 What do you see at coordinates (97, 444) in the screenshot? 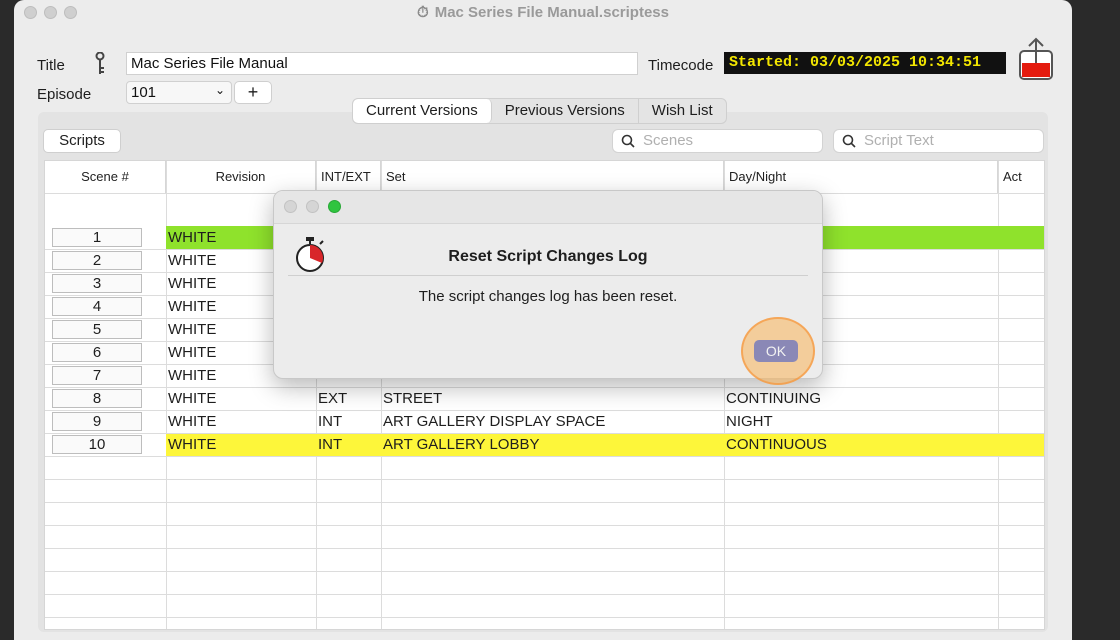
I see `scene-number-button: 10` at bounding box center [97, 444].